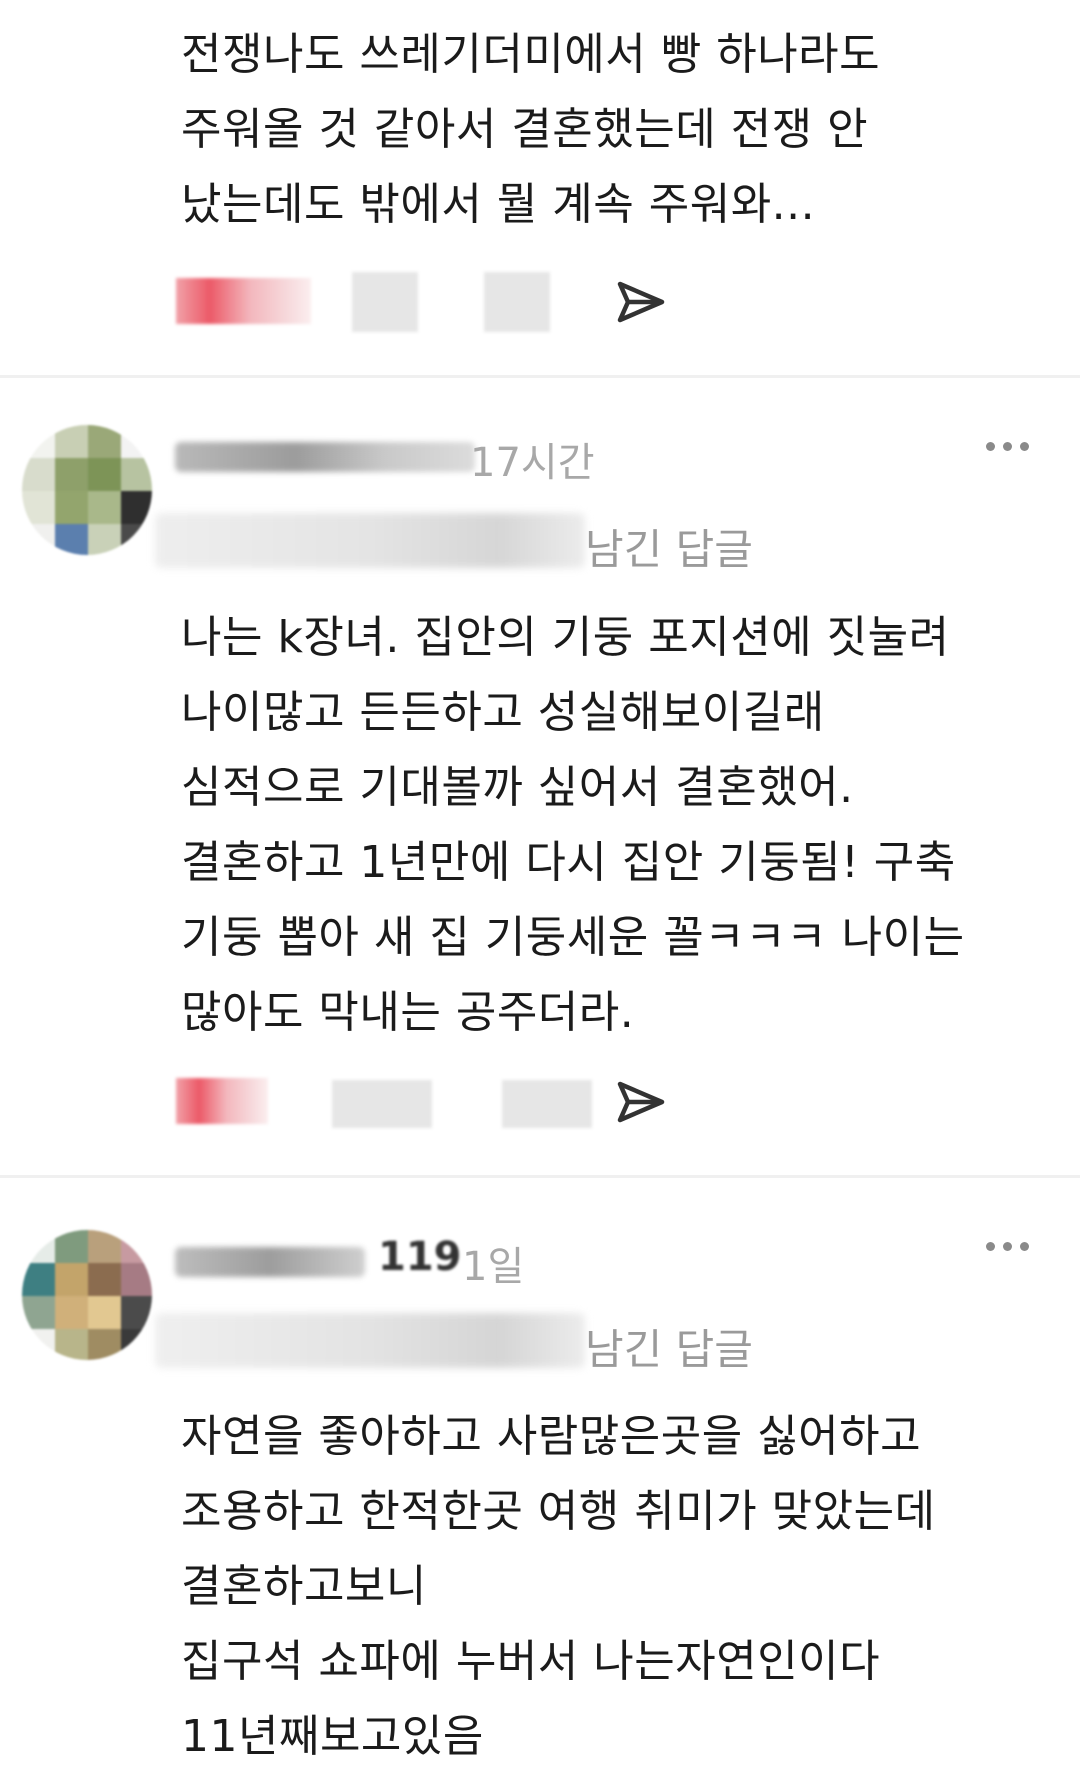  I want to click on comment-line: 전쟁나도 쓰레기더미에서 빵 하나라도, so click(531, 54).